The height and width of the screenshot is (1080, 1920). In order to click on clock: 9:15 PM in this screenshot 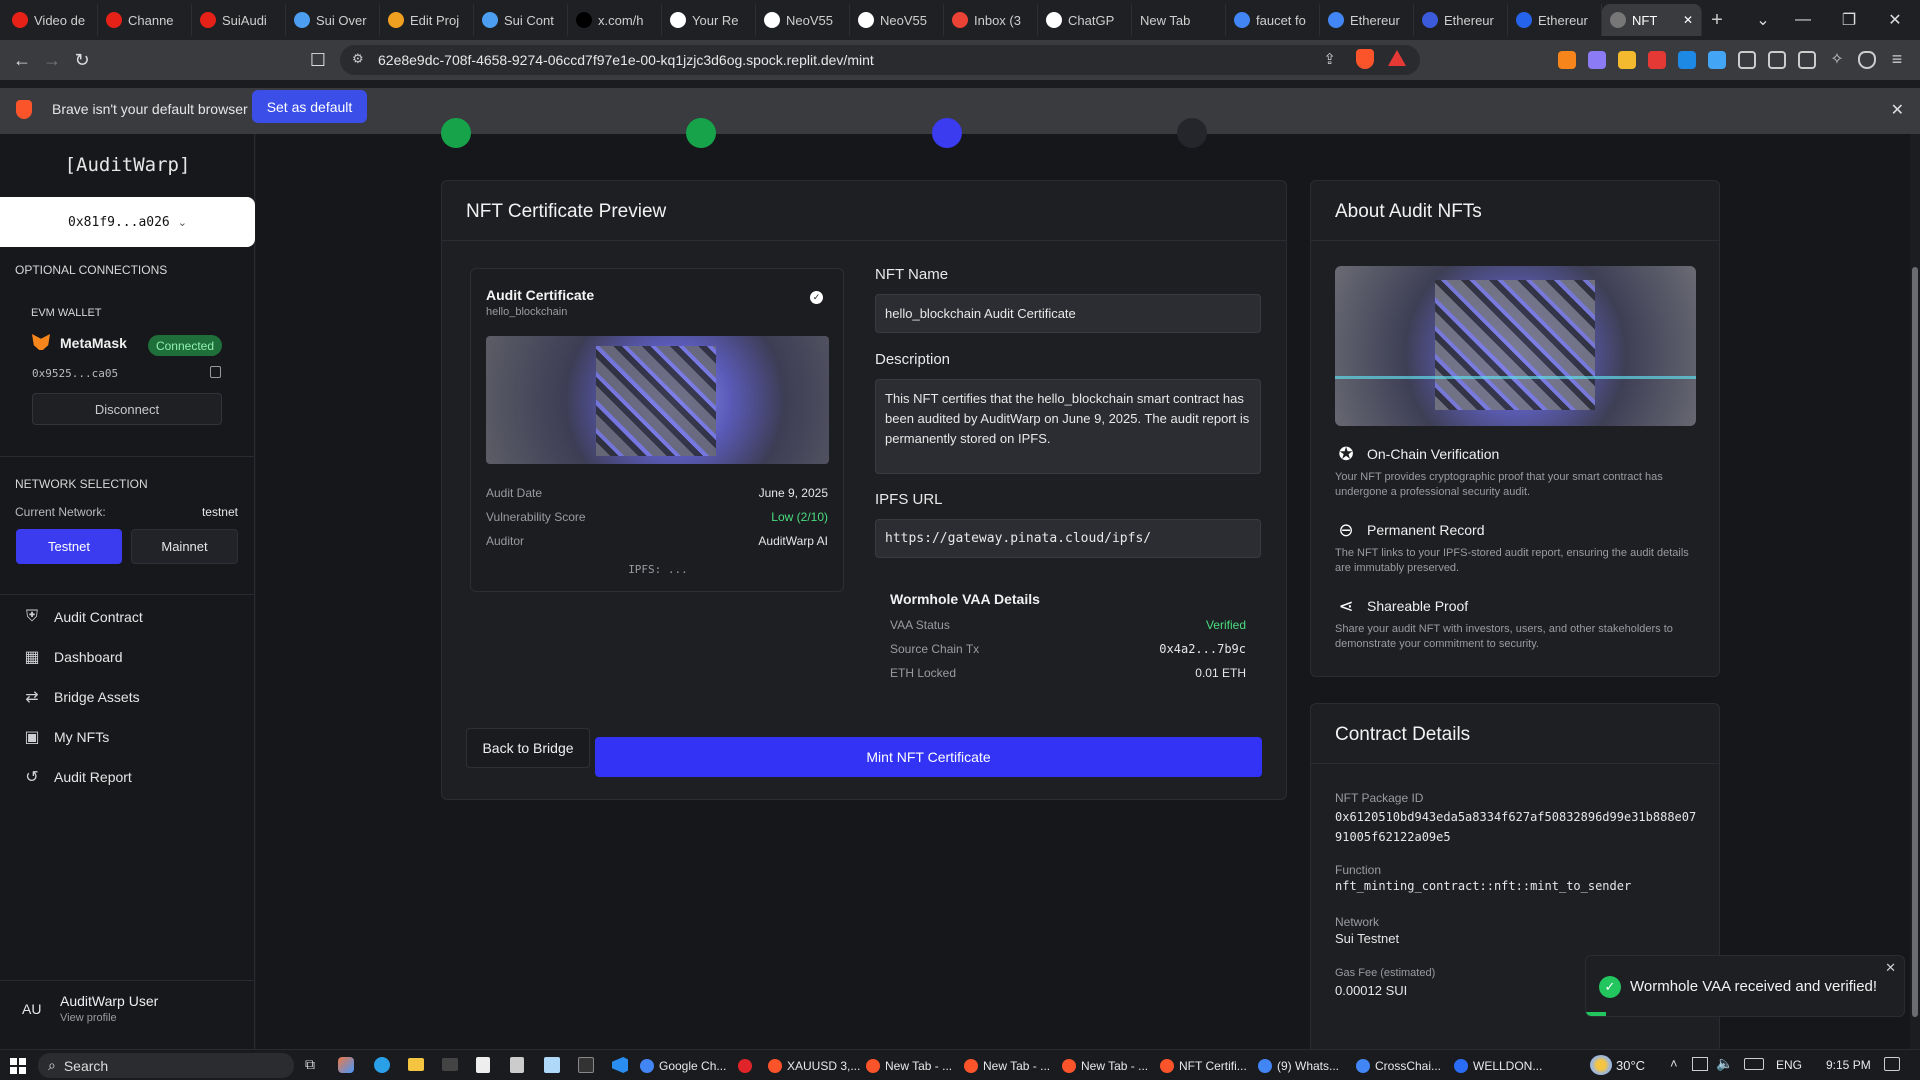, I will do `click(1848, 1065)`.